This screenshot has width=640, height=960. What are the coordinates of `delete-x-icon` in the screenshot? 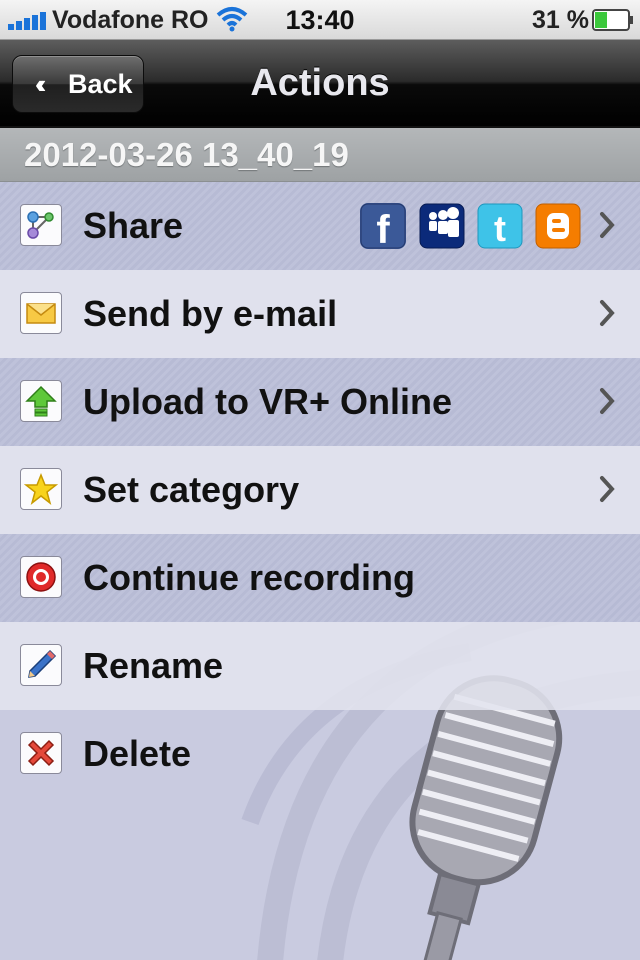 It's located at (41, 753).